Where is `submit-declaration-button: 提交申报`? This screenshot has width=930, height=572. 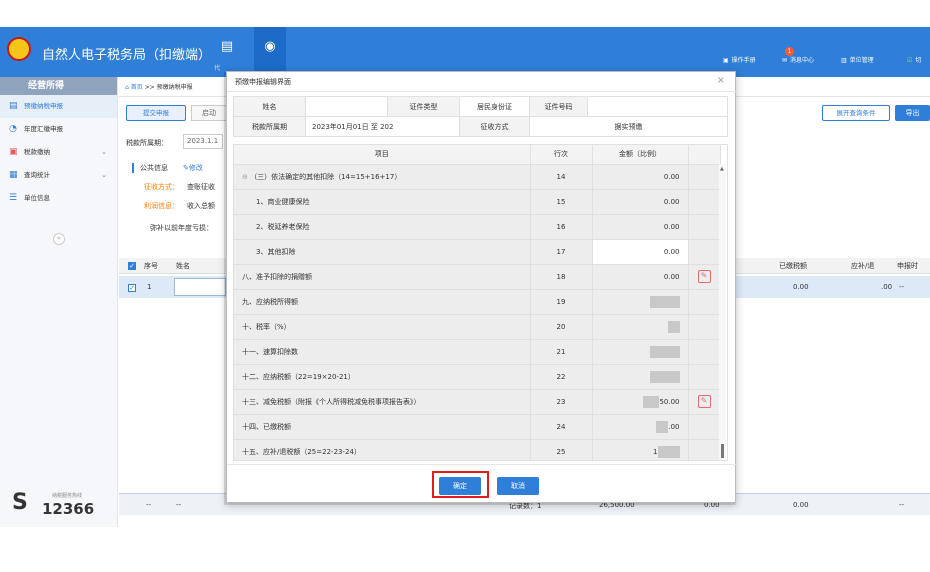 submit-declaration-button: 提交申报 is located at coordinates (156, 113).